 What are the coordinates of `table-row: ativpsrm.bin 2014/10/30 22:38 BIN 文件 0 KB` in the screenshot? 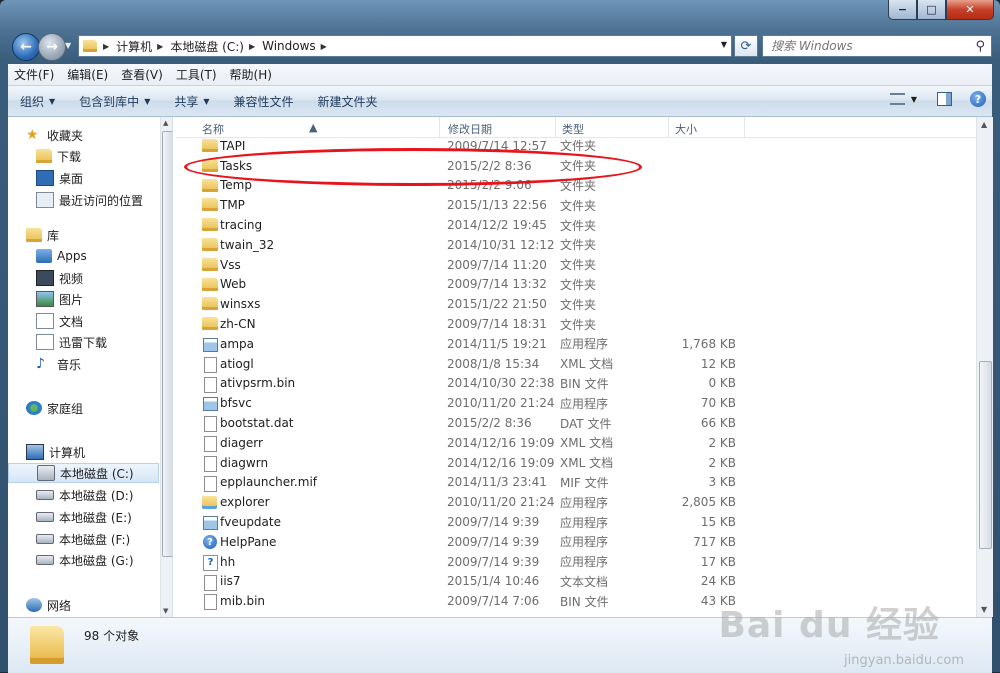 It's located at (470, 384).